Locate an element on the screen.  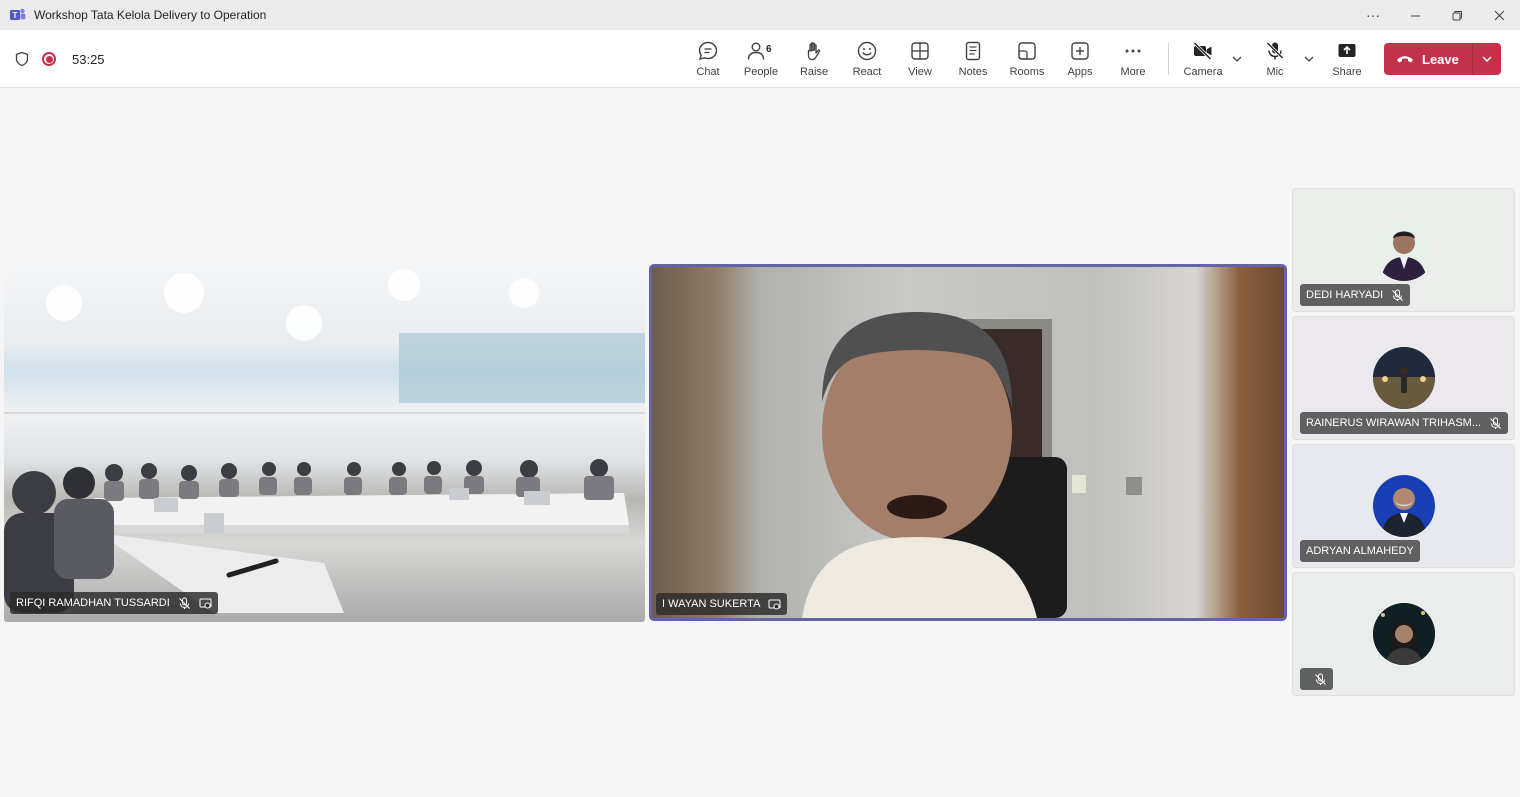
people-label: People is located at coordinates (761, 72).